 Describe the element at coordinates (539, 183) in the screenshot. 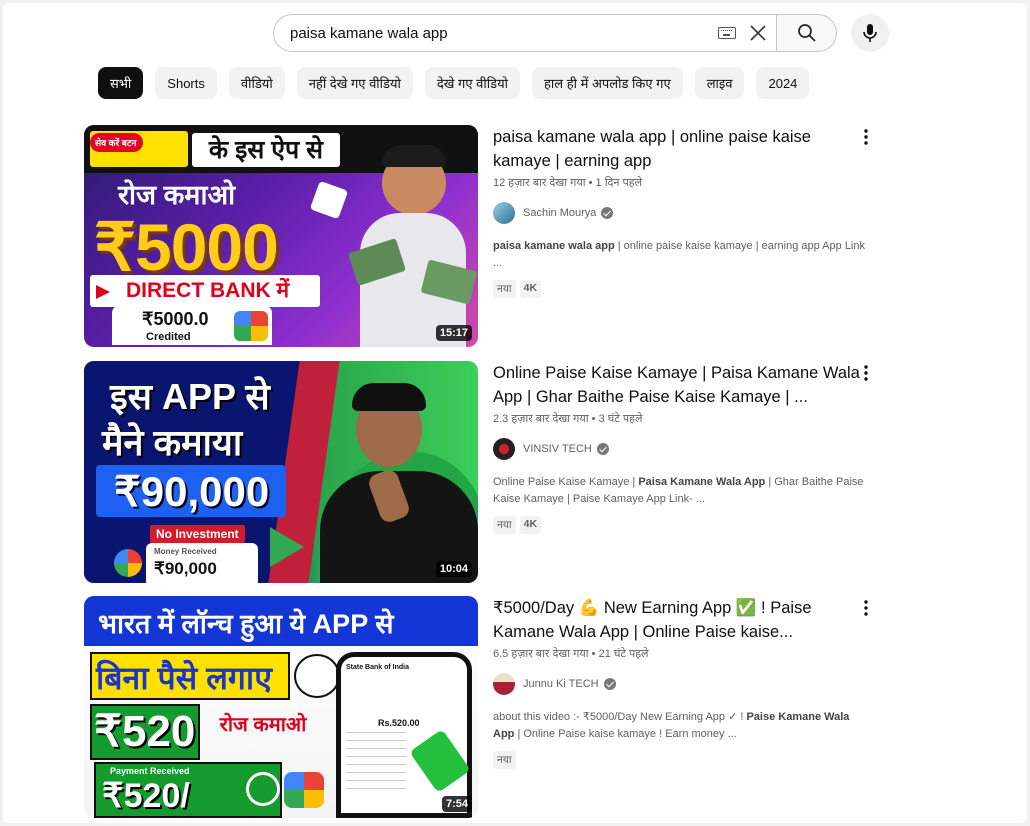

I see `view-count: 12 हज़ार बार देखा गया` at that location.